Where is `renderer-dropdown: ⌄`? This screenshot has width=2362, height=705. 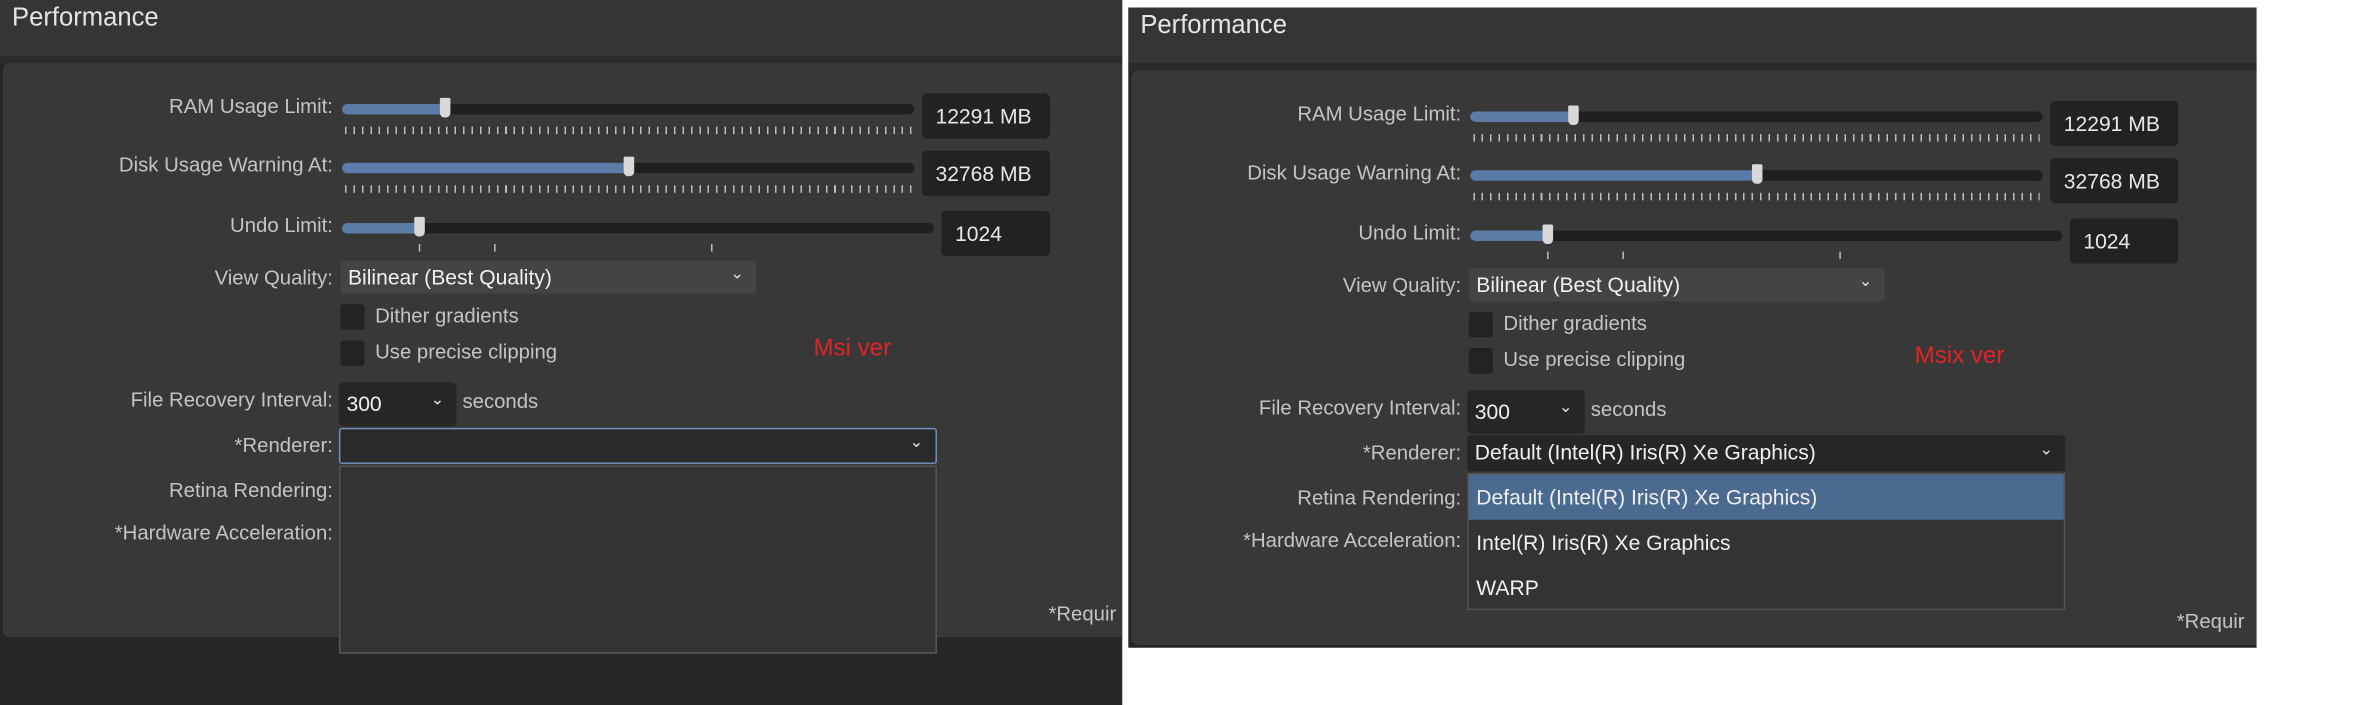
renderer-dropdown: ⌄ is located at coordinates (637, 445).